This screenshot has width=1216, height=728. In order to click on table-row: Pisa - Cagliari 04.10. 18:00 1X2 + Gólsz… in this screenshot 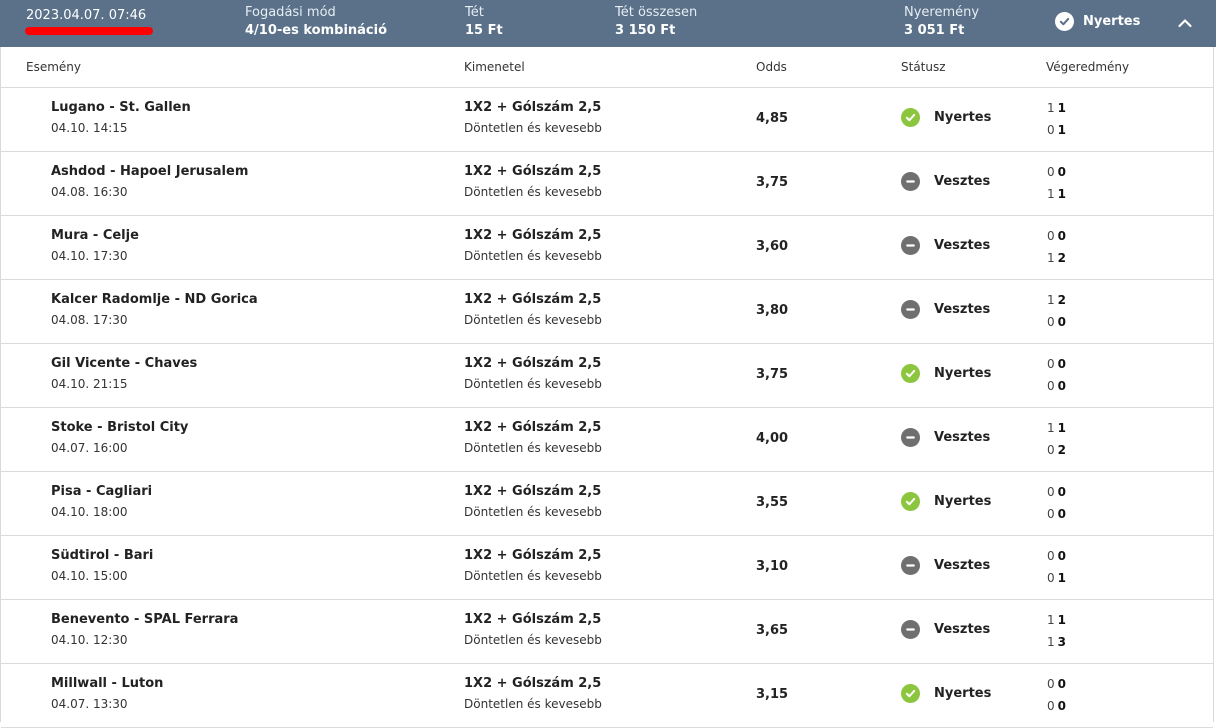, I will do `click(607, 504)`.